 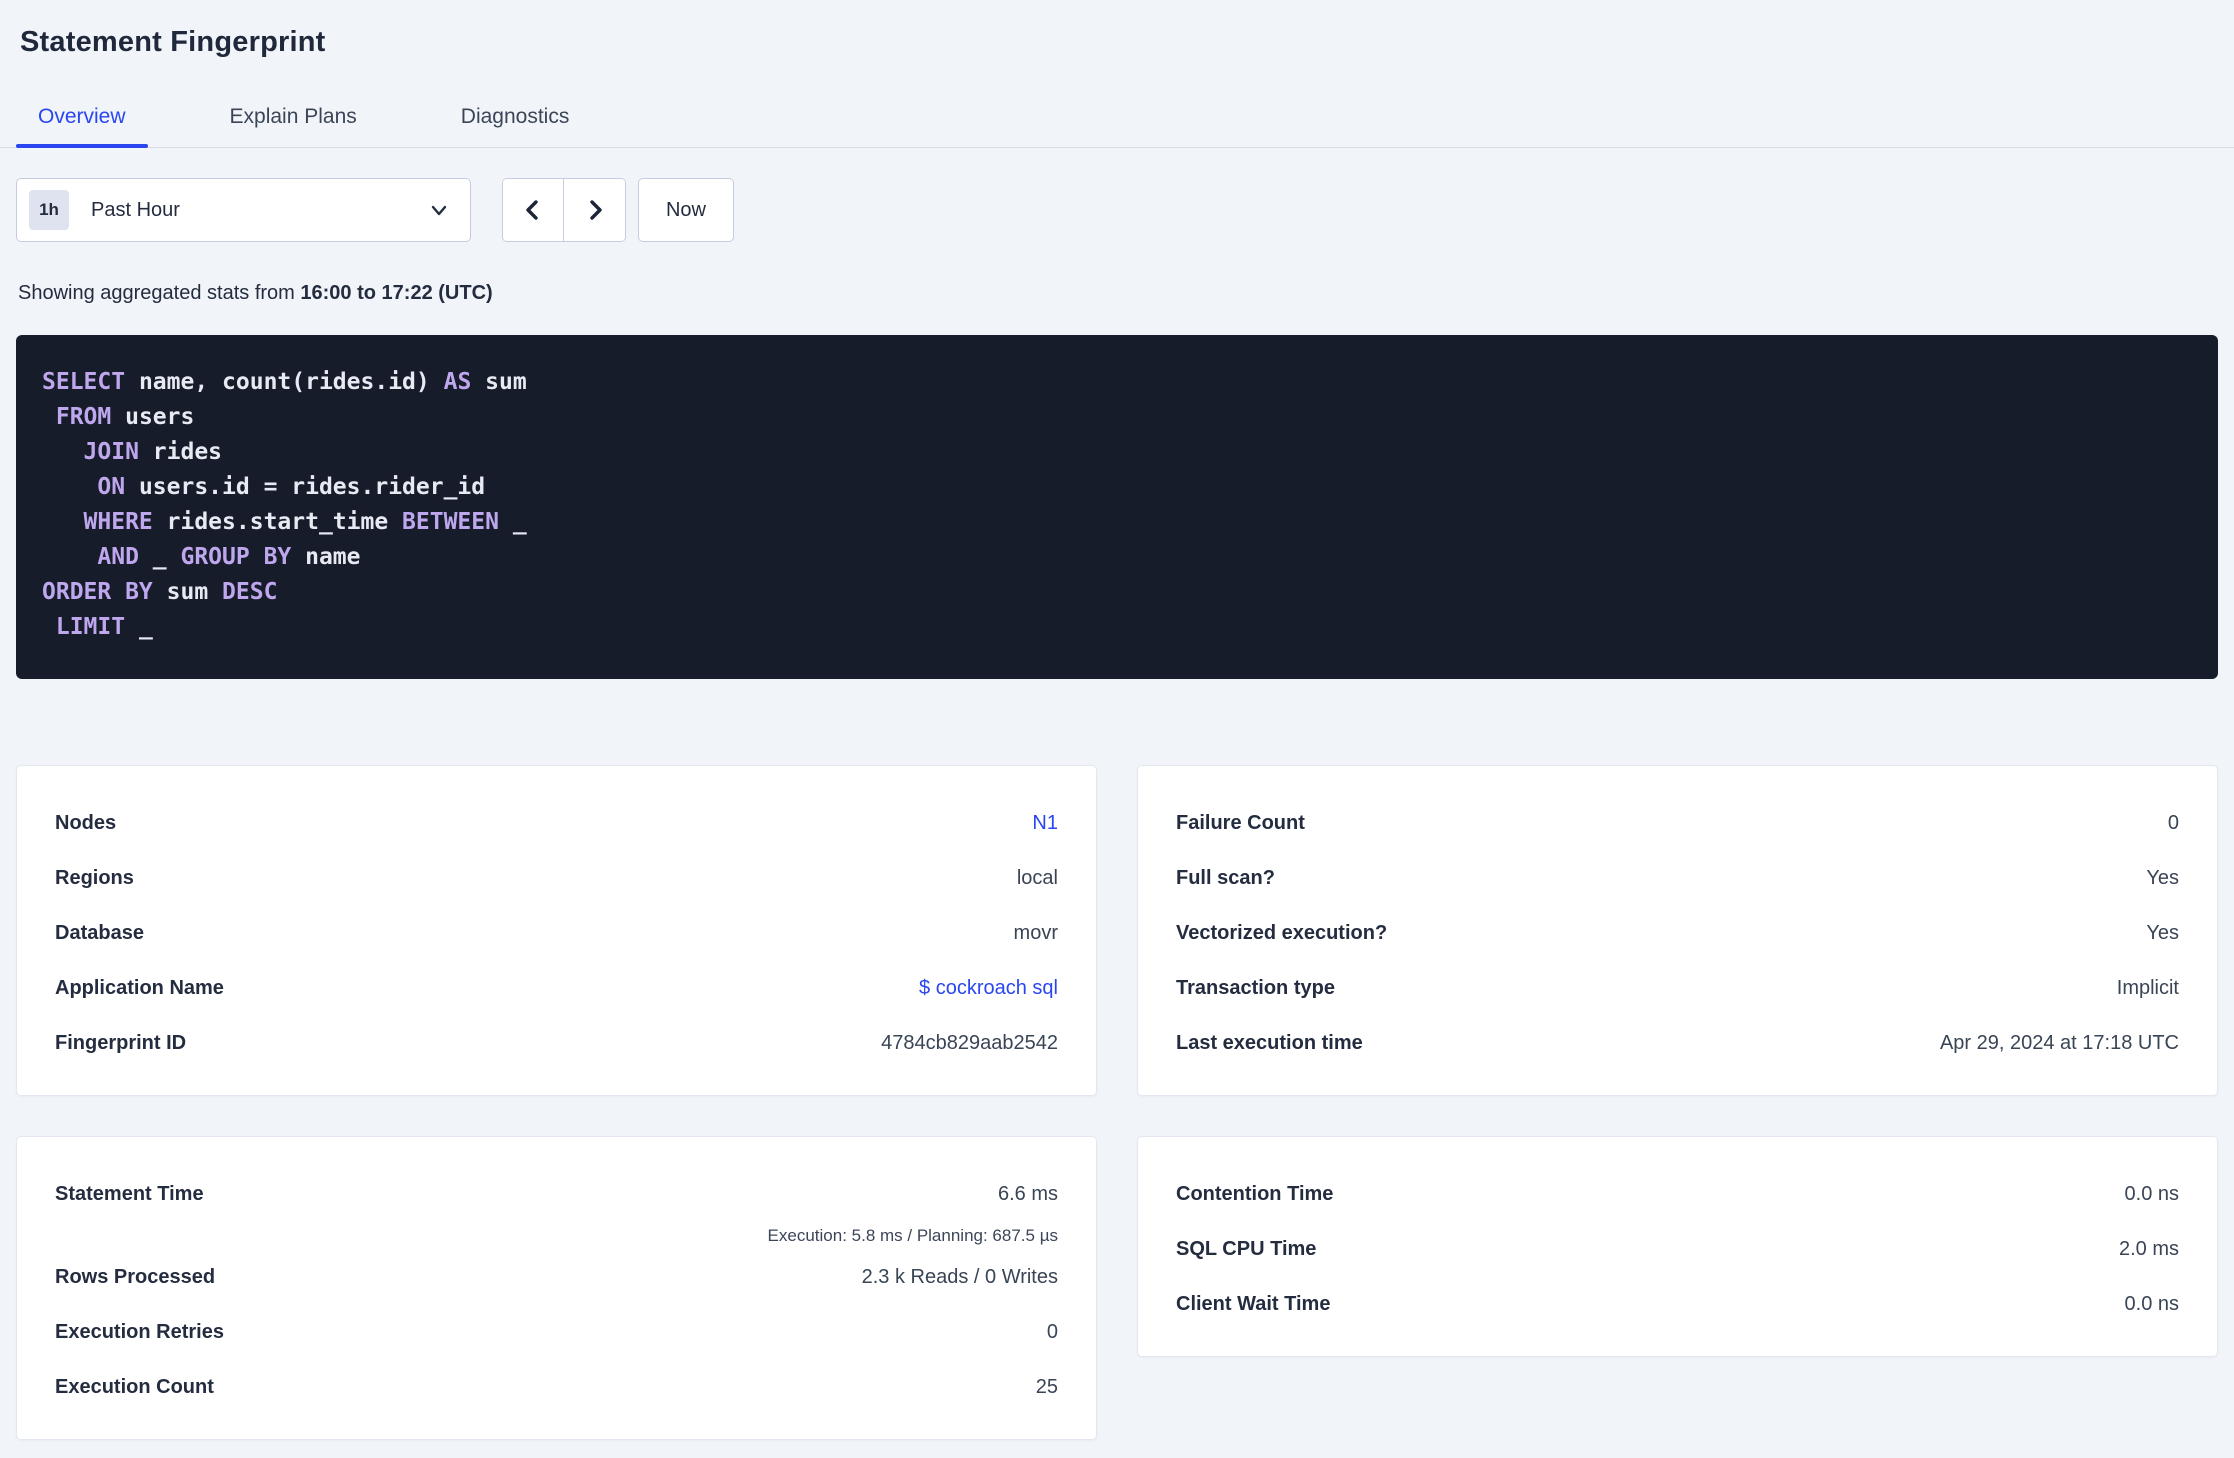 I want to click on sql-keyword: GROUP BY, so click(x=236, y=557).